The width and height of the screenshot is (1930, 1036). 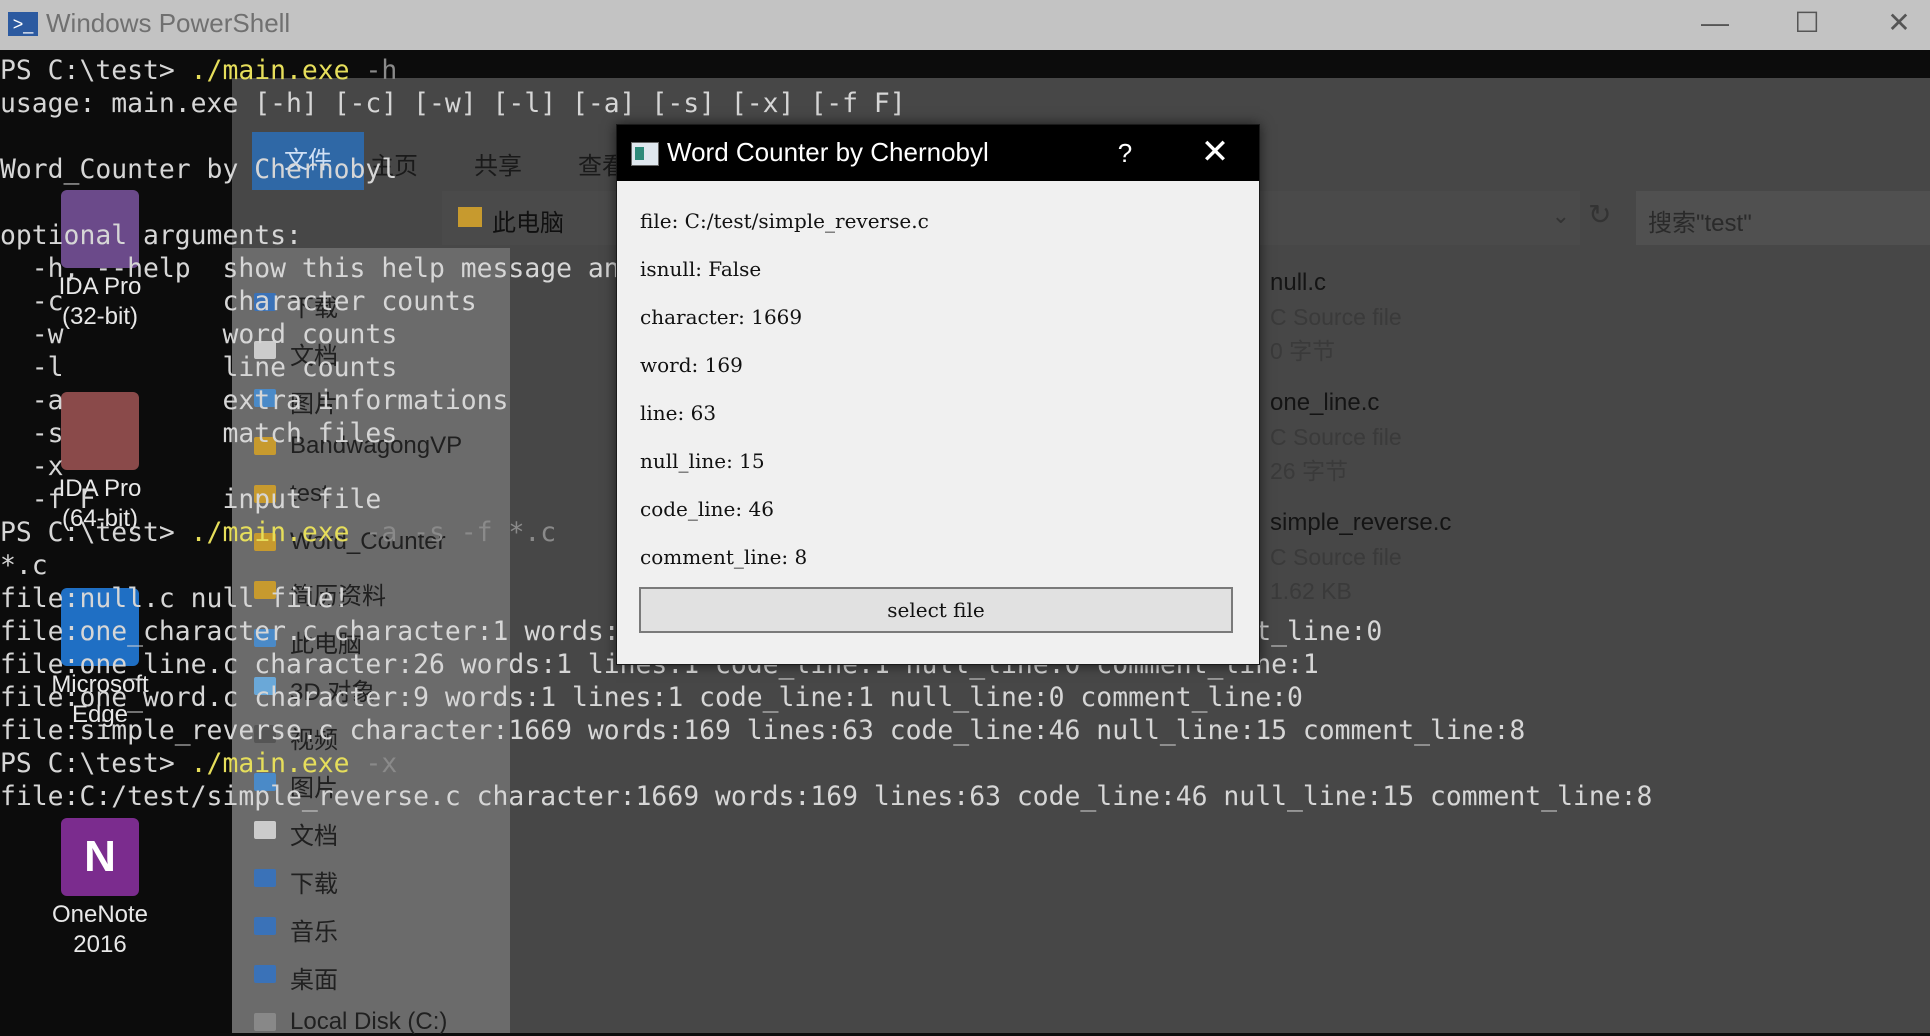 What do you see at coordinates (678, 413) in the screenshot?
I see `line-count-label: line: 63` at bounding box center [678, 413].